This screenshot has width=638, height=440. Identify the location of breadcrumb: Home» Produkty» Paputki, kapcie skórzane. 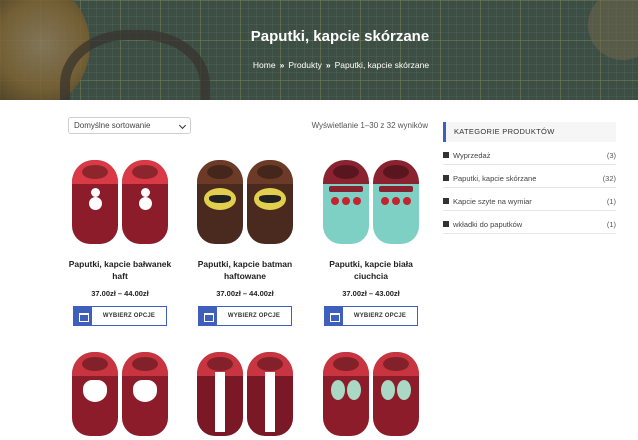
(319, 65).